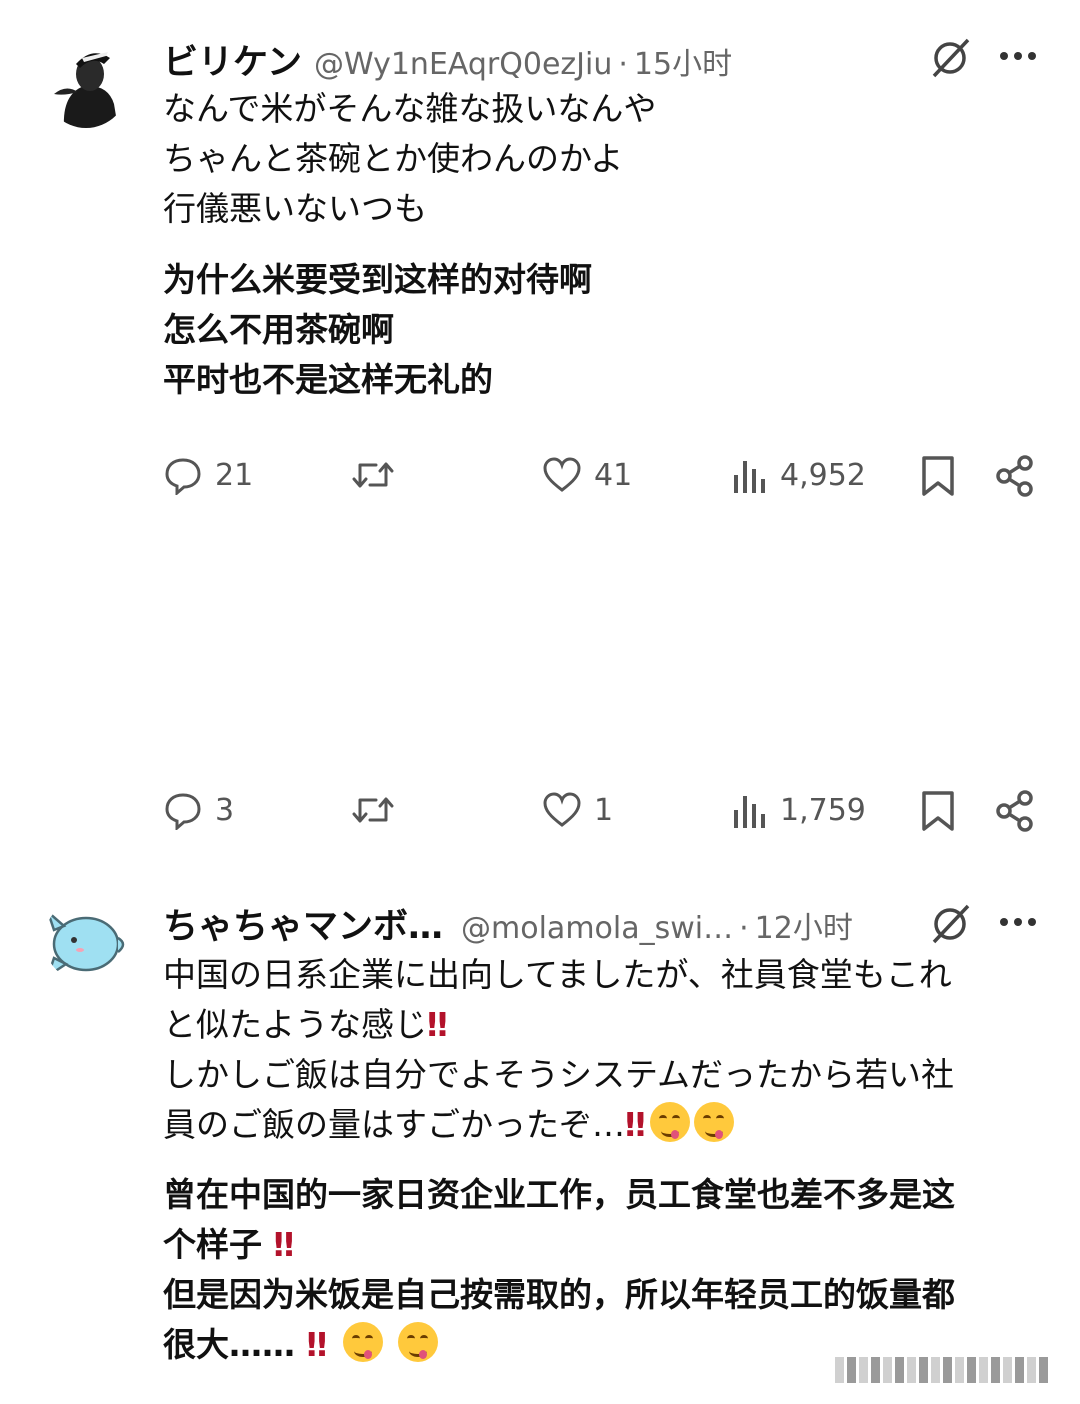 The height and width of the screenshot is (1404, 1080). What do you see at coordinates (804, 925) in the screenshot?
I see `post-time: 12小时` at bounding box center [804, 925].